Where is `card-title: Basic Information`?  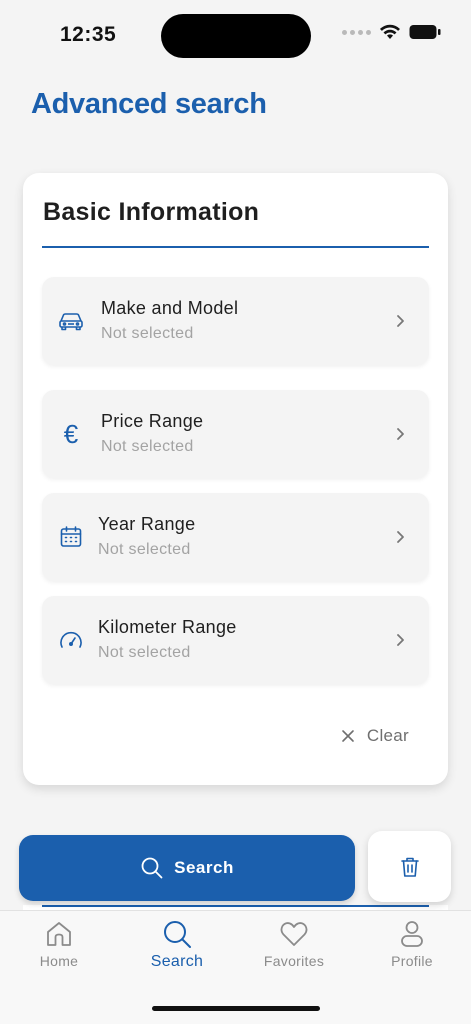
card-title: Basic Information is located at coordinates (151, 212).